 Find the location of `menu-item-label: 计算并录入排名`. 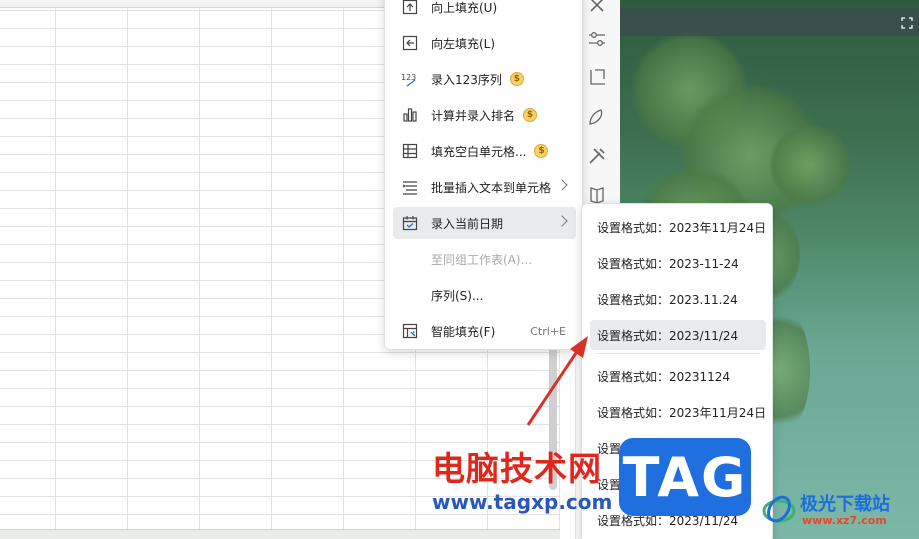

menu-item-label: 计算并录入排名 is located at coordinates (473, 115).